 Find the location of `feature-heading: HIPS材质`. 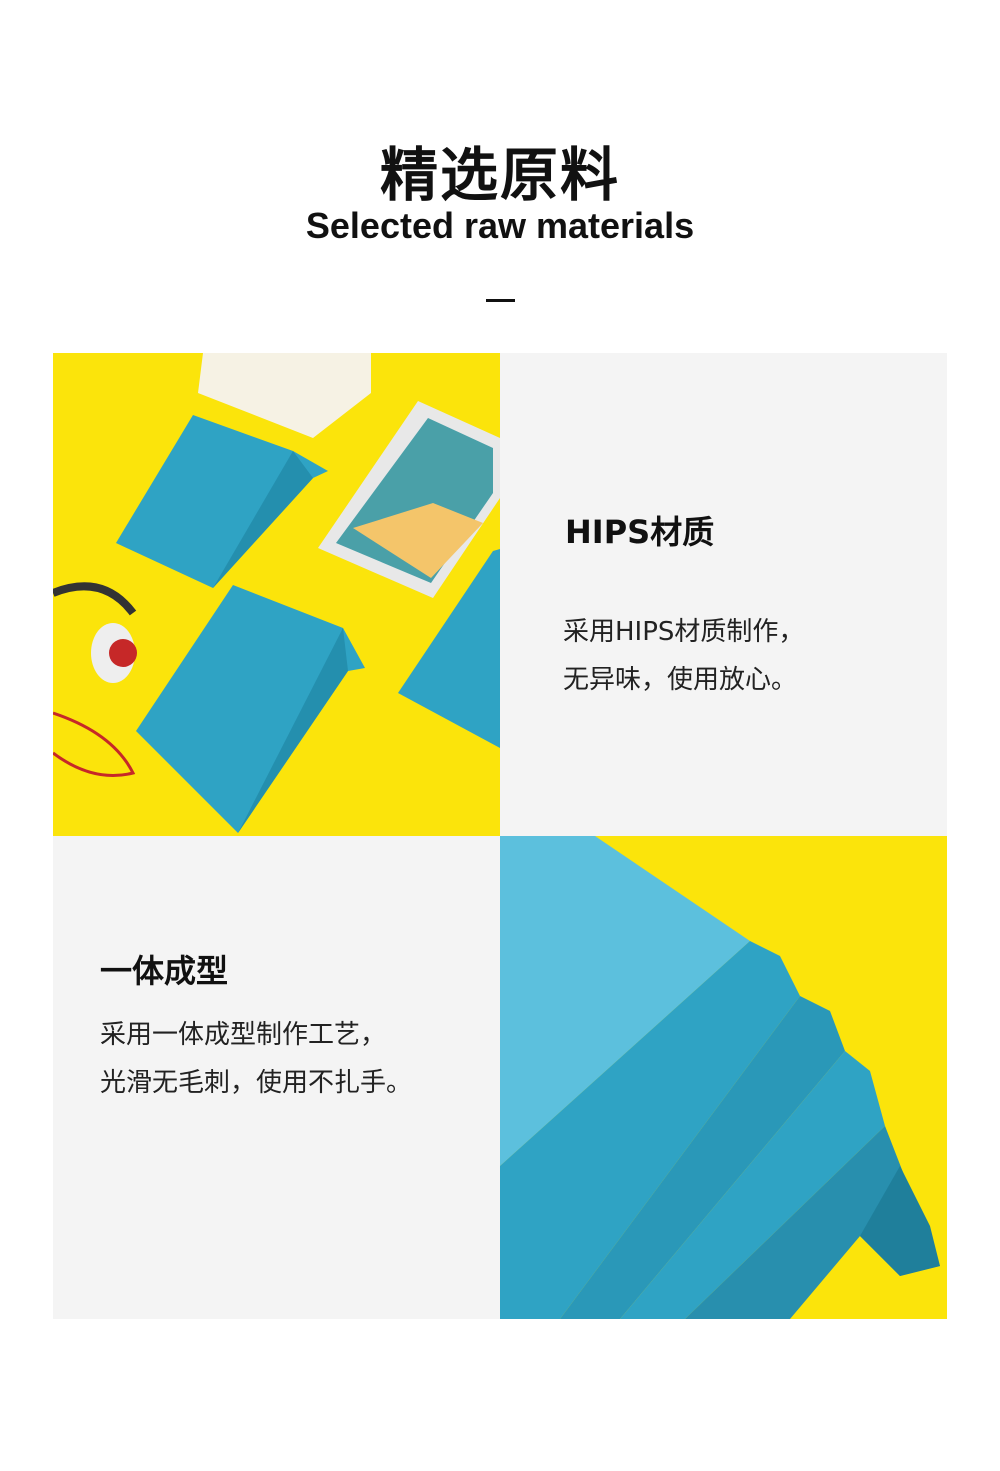

feature-heading: HIPS材质 is located at coordinates (640, 532).